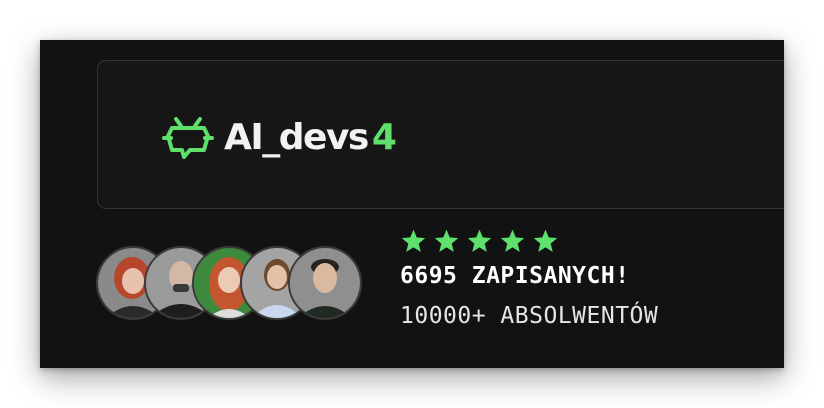 This screenshot has height=408, width=824. I want to click on logo: AI_devs 4, so click(279, 138).